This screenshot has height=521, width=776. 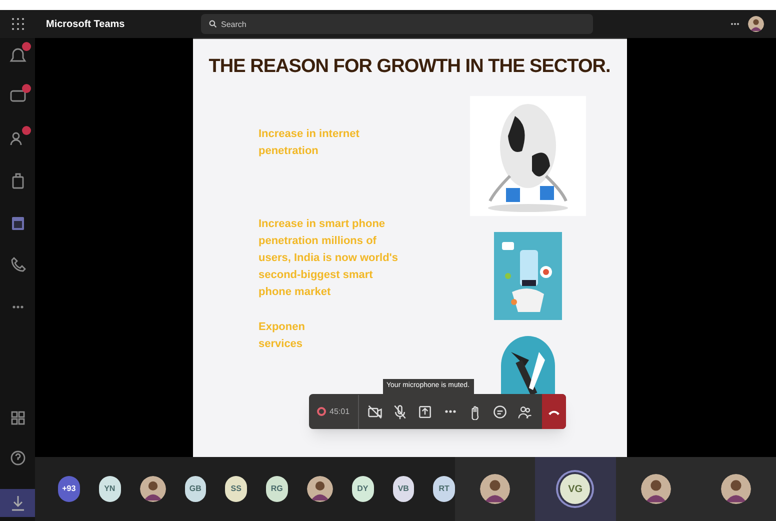 What do you see at coordinates (236, 489) in the screenshot?
I see `participant-avatar: SS` at bounding box center [236, 489].